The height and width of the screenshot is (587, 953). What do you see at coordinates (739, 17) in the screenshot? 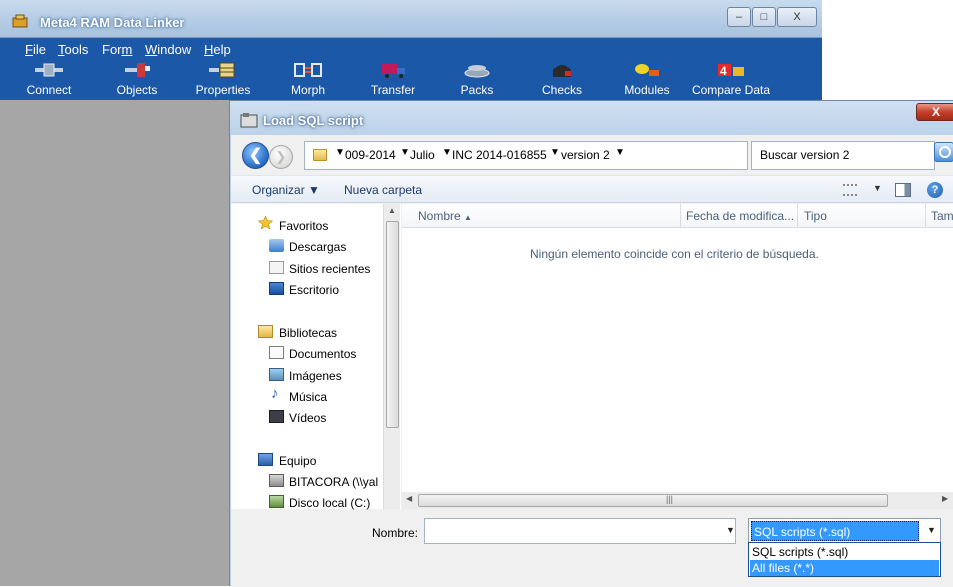
I see `minimize-button: –` at bounding box center [739, 17].